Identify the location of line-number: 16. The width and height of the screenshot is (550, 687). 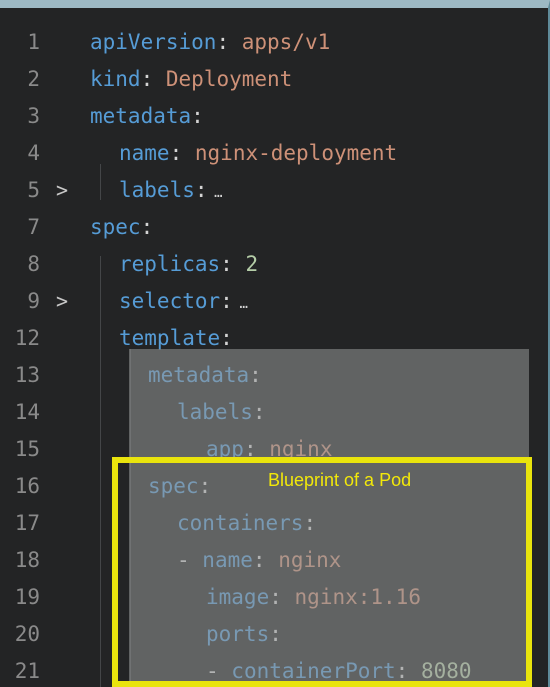
(27, 486).